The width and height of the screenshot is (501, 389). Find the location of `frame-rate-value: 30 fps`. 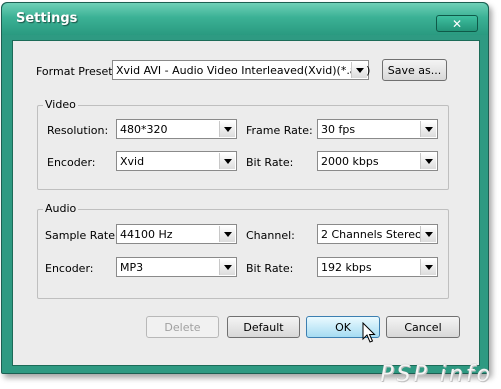

frame-rate-value: 30 fps is located at coordinates (338, 129).